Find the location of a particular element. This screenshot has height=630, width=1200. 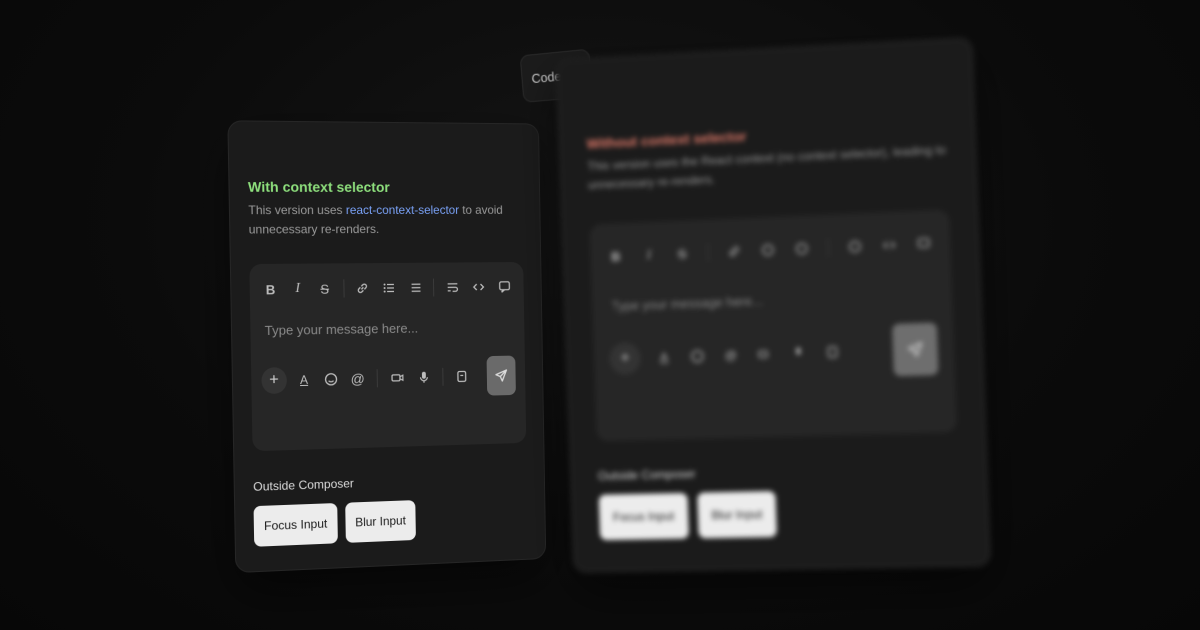

desc-text-before: This version uses is located at coordinates (297, 210).